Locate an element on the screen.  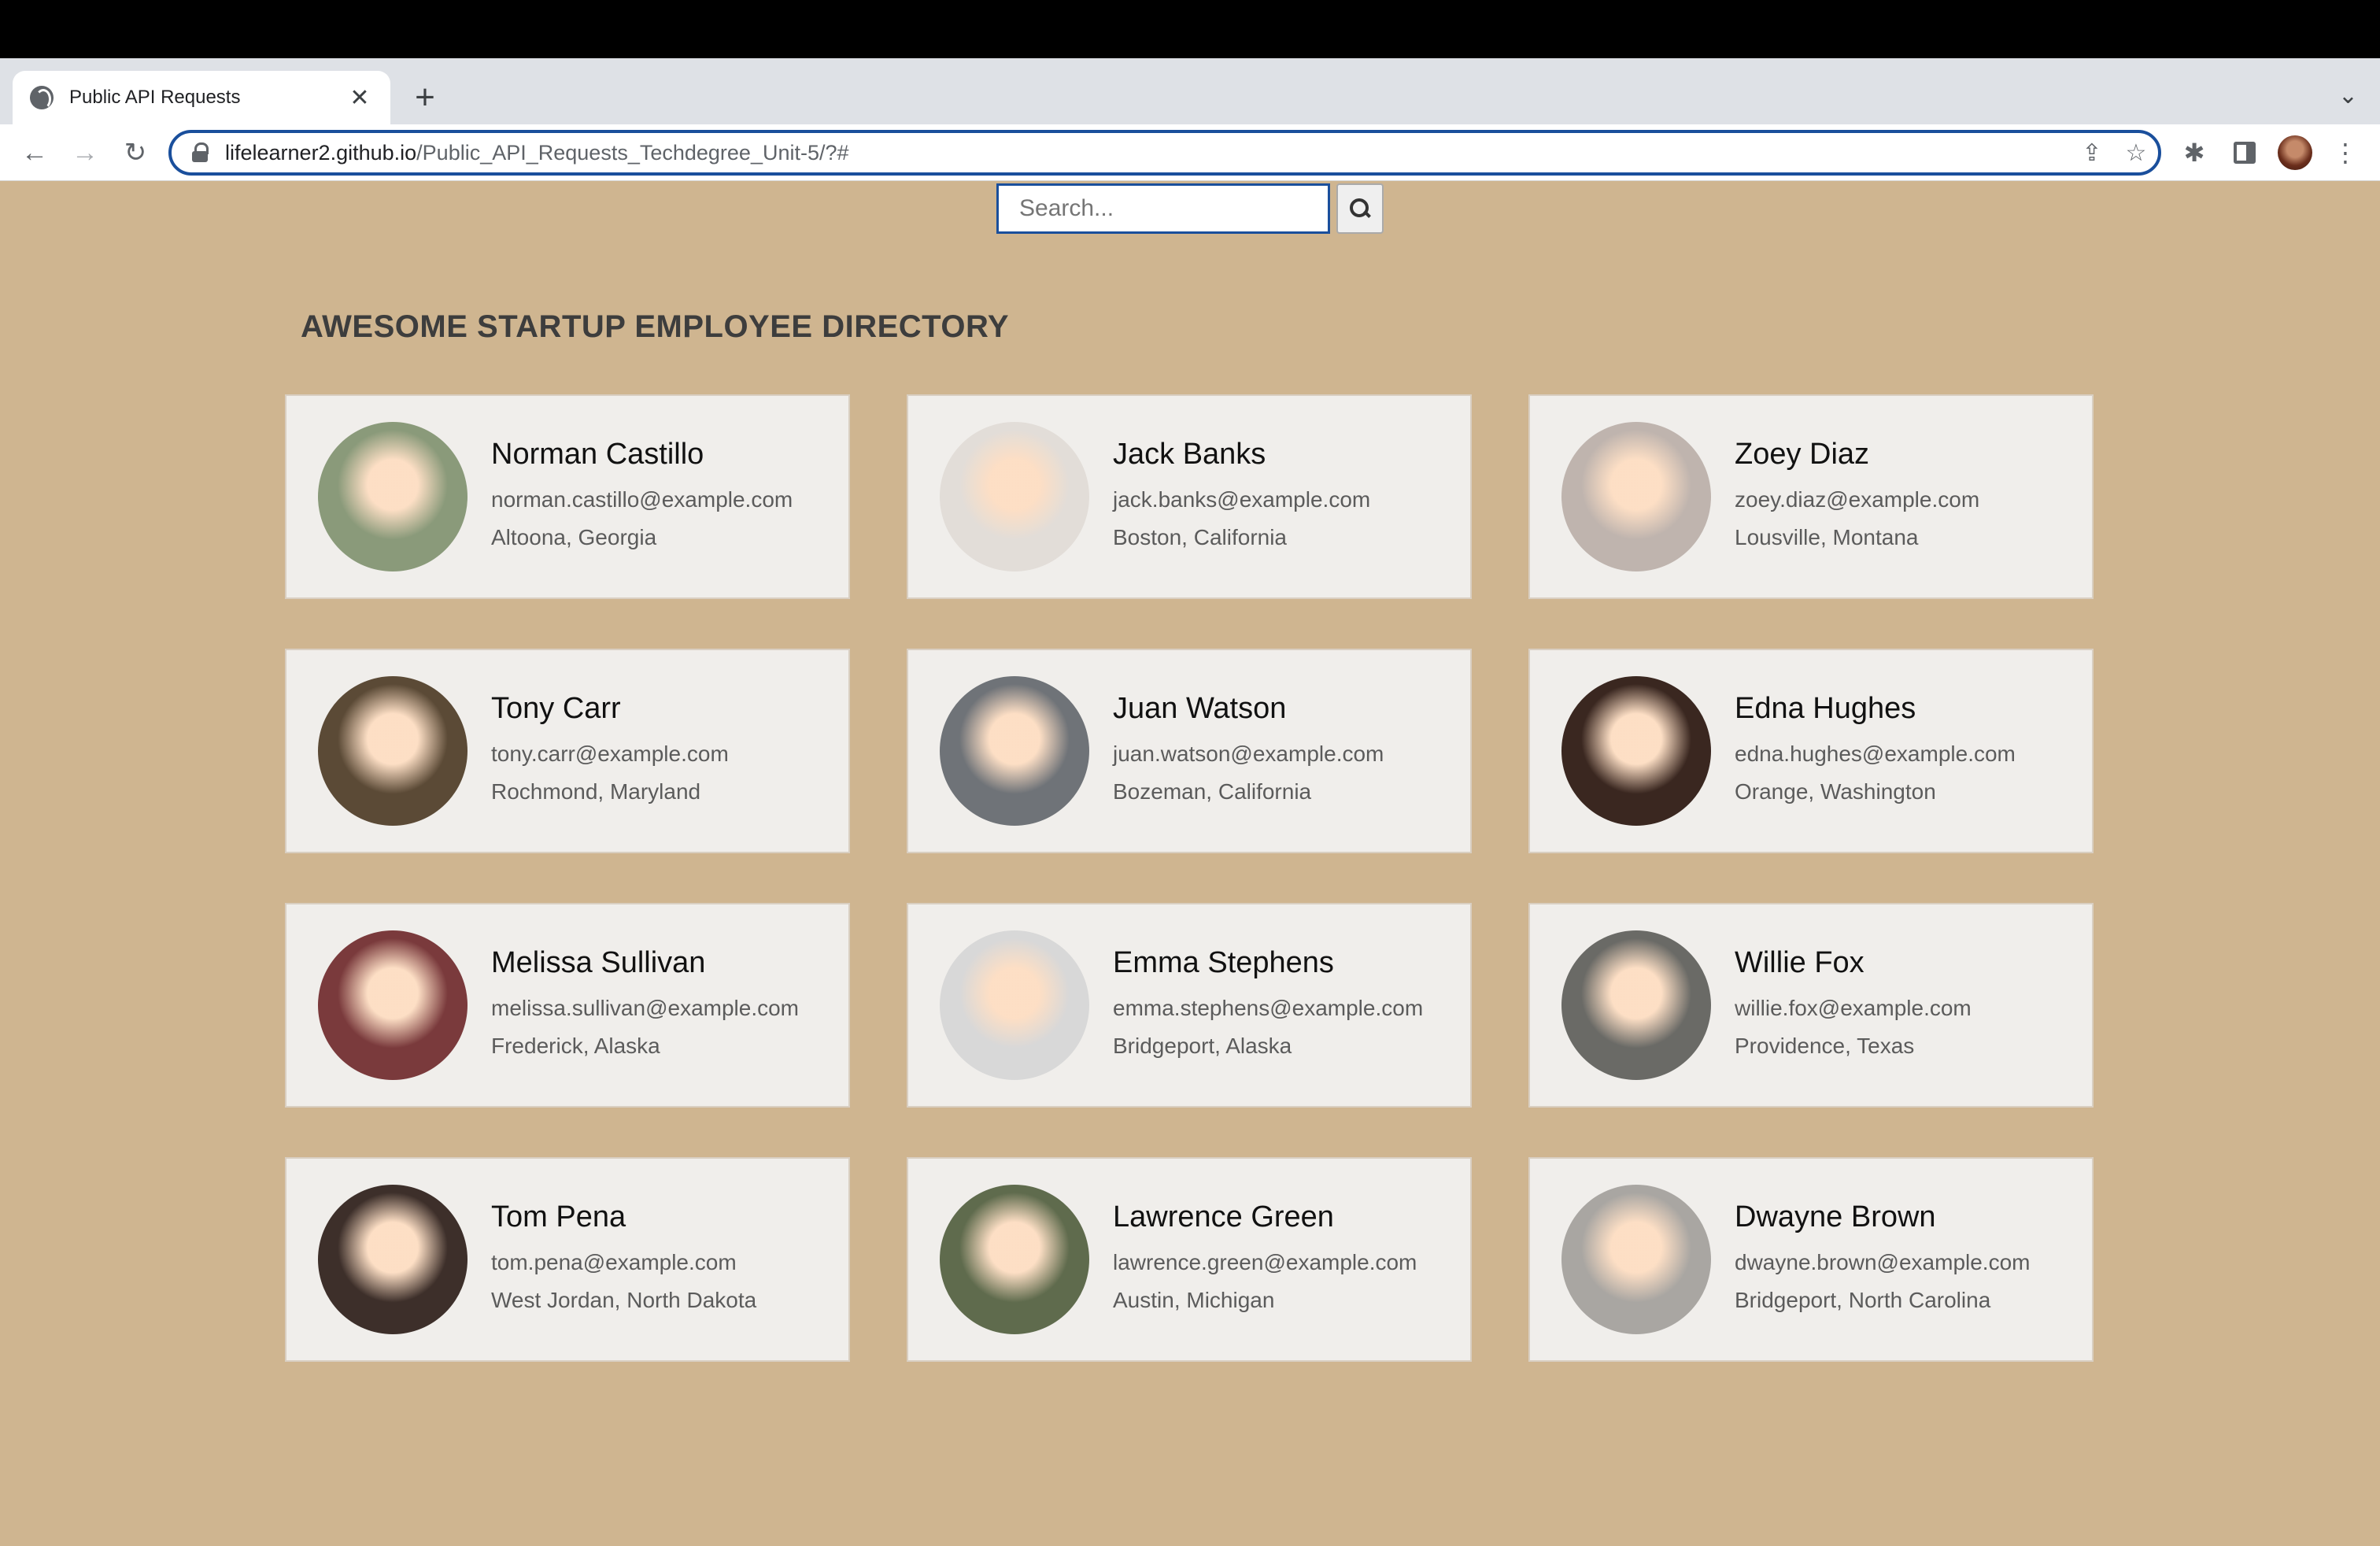
employee-email: zoey.diaz@example.com is located at coordinates (1857, 499).